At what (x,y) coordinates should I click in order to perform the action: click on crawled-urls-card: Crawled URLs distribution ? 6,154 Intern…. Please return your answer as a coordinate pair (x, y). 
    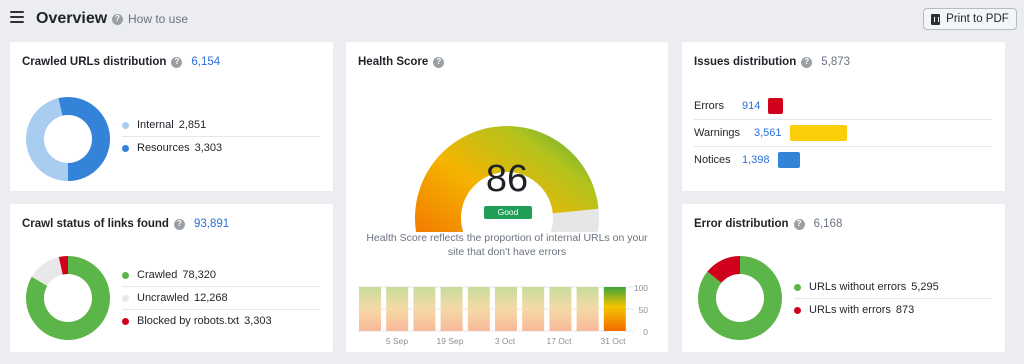
    Looking at the image, I should click on (171, 116).